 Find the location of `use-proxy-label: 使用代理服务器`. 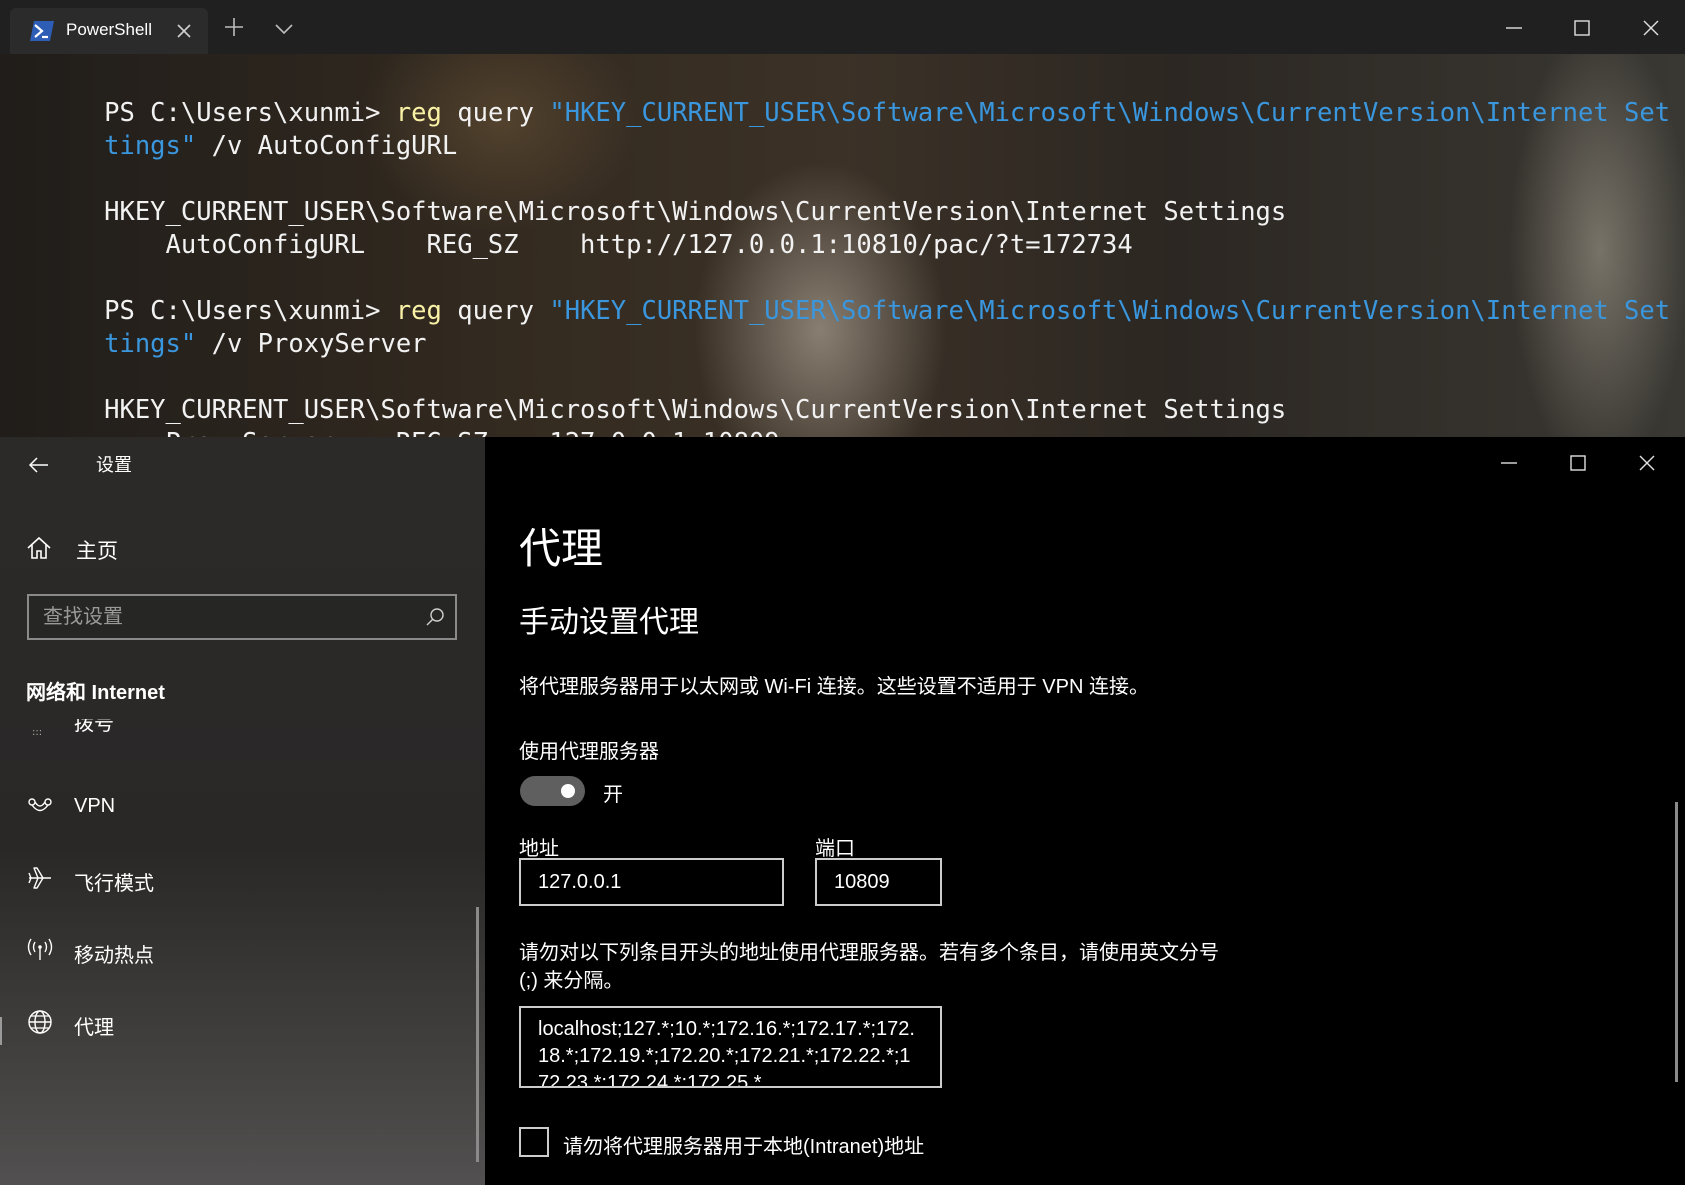

use-proxy-label: 使用代理服务器 is located at coordinates (589, 752).